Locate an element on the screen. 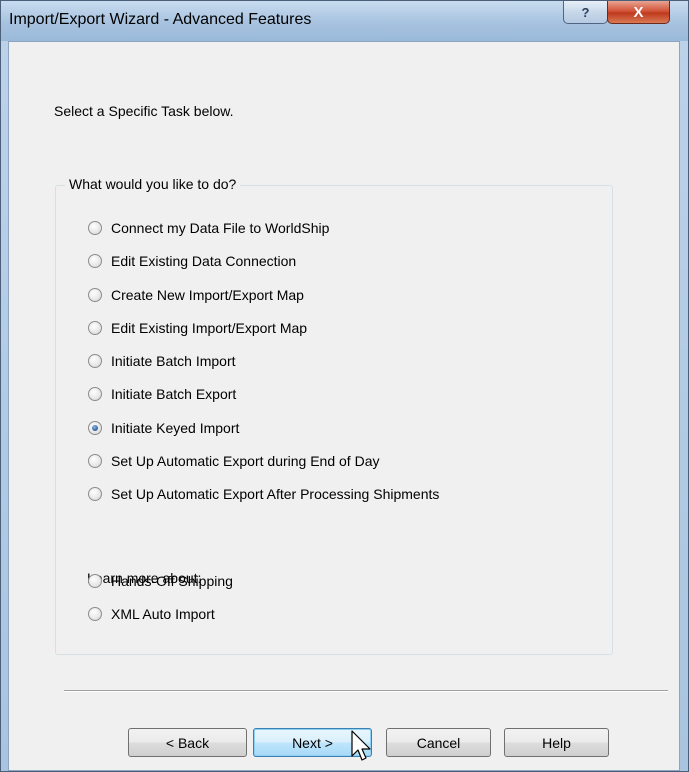 This screenshot has height=772, width=689. radio-option: Create New Import/Export Map is located at coordinates (196, 295).